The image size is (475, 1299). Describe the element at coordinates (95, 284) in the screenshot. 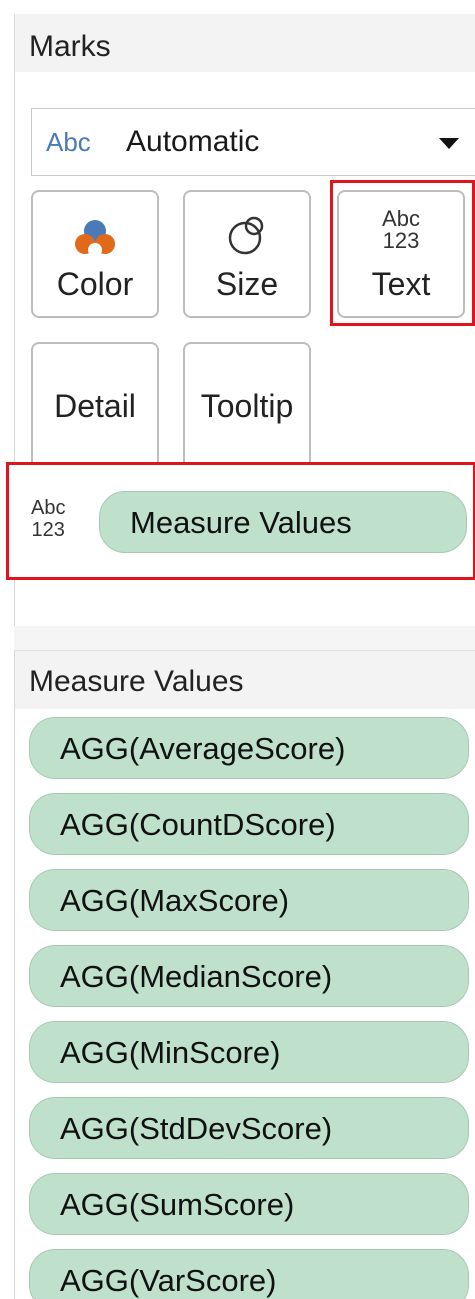

I see `color-button-label: Color` at that location.